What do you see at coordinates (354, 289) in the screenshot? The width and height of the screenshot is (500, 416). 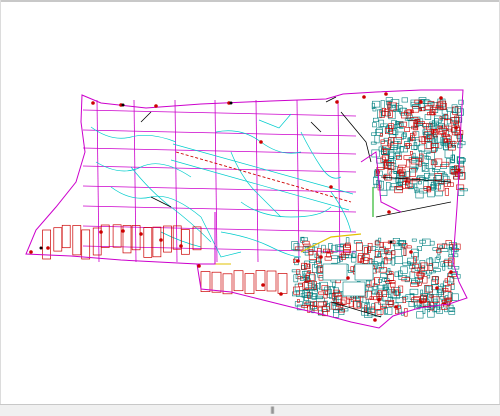 I see `open-block` at bounding box center [354, 289].